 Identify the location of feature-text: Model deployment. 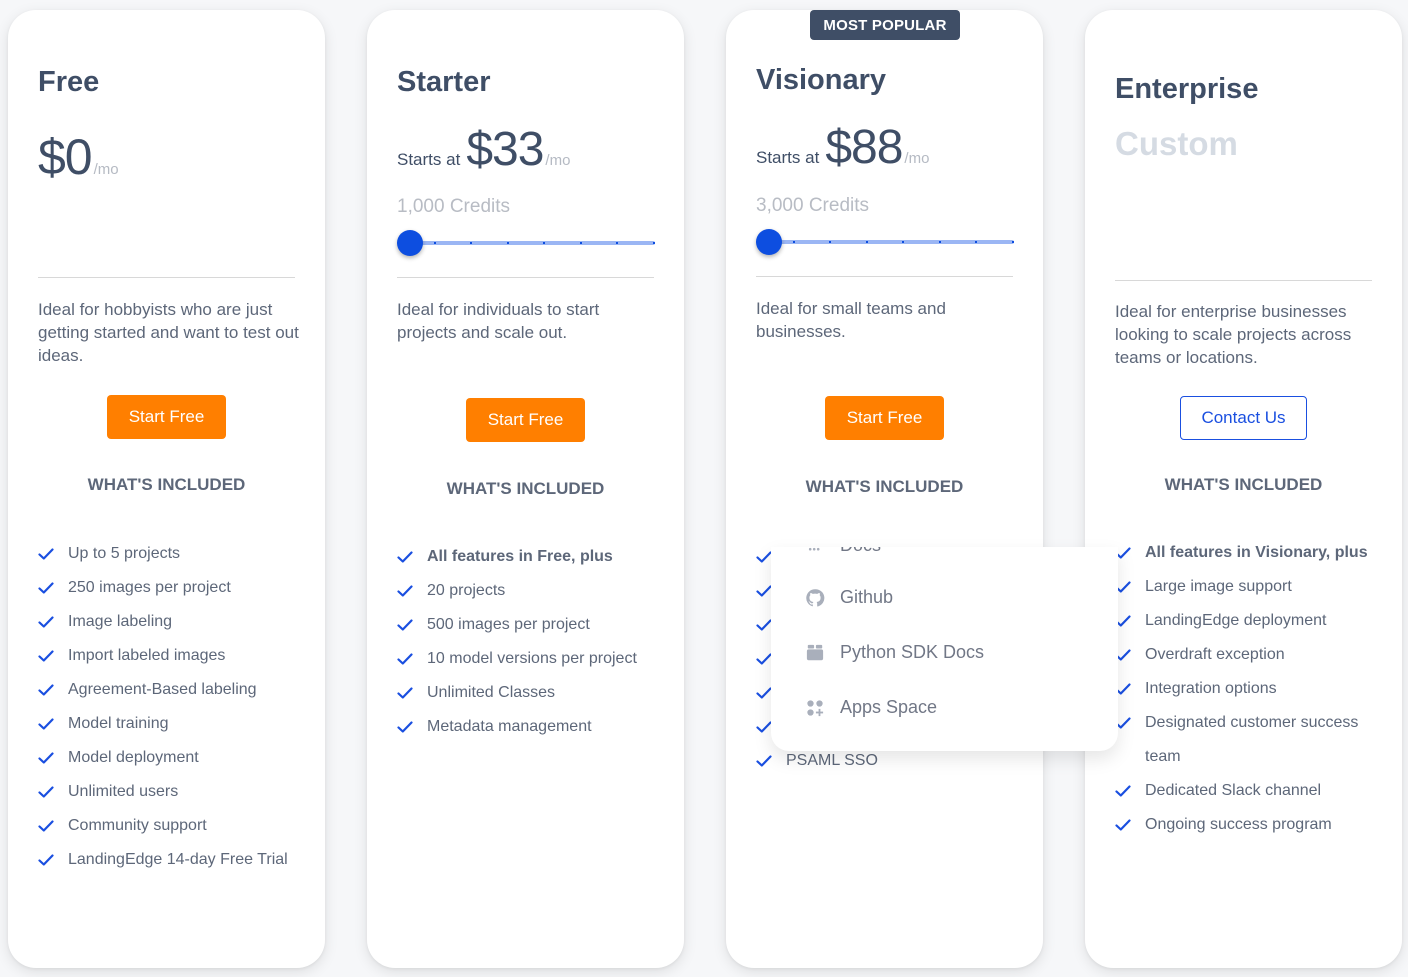
(133, 757).